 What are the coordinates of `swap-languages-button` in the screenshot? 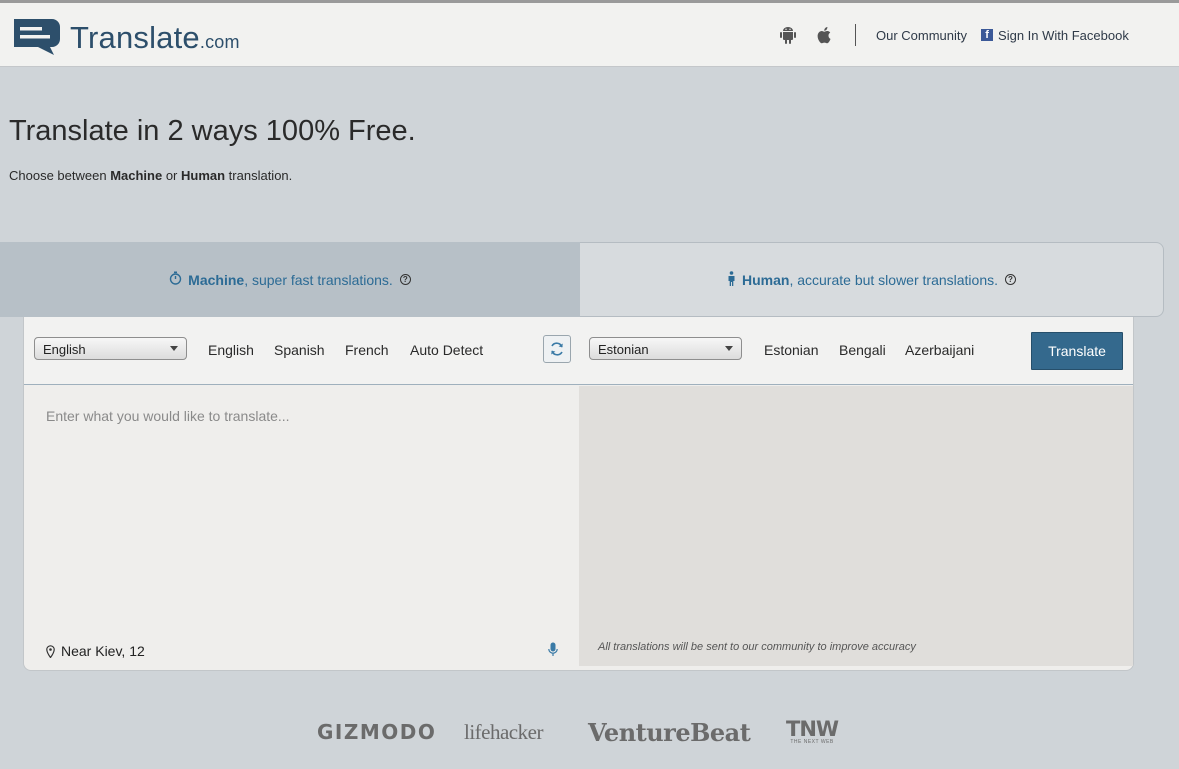 It's located at (557, 349).